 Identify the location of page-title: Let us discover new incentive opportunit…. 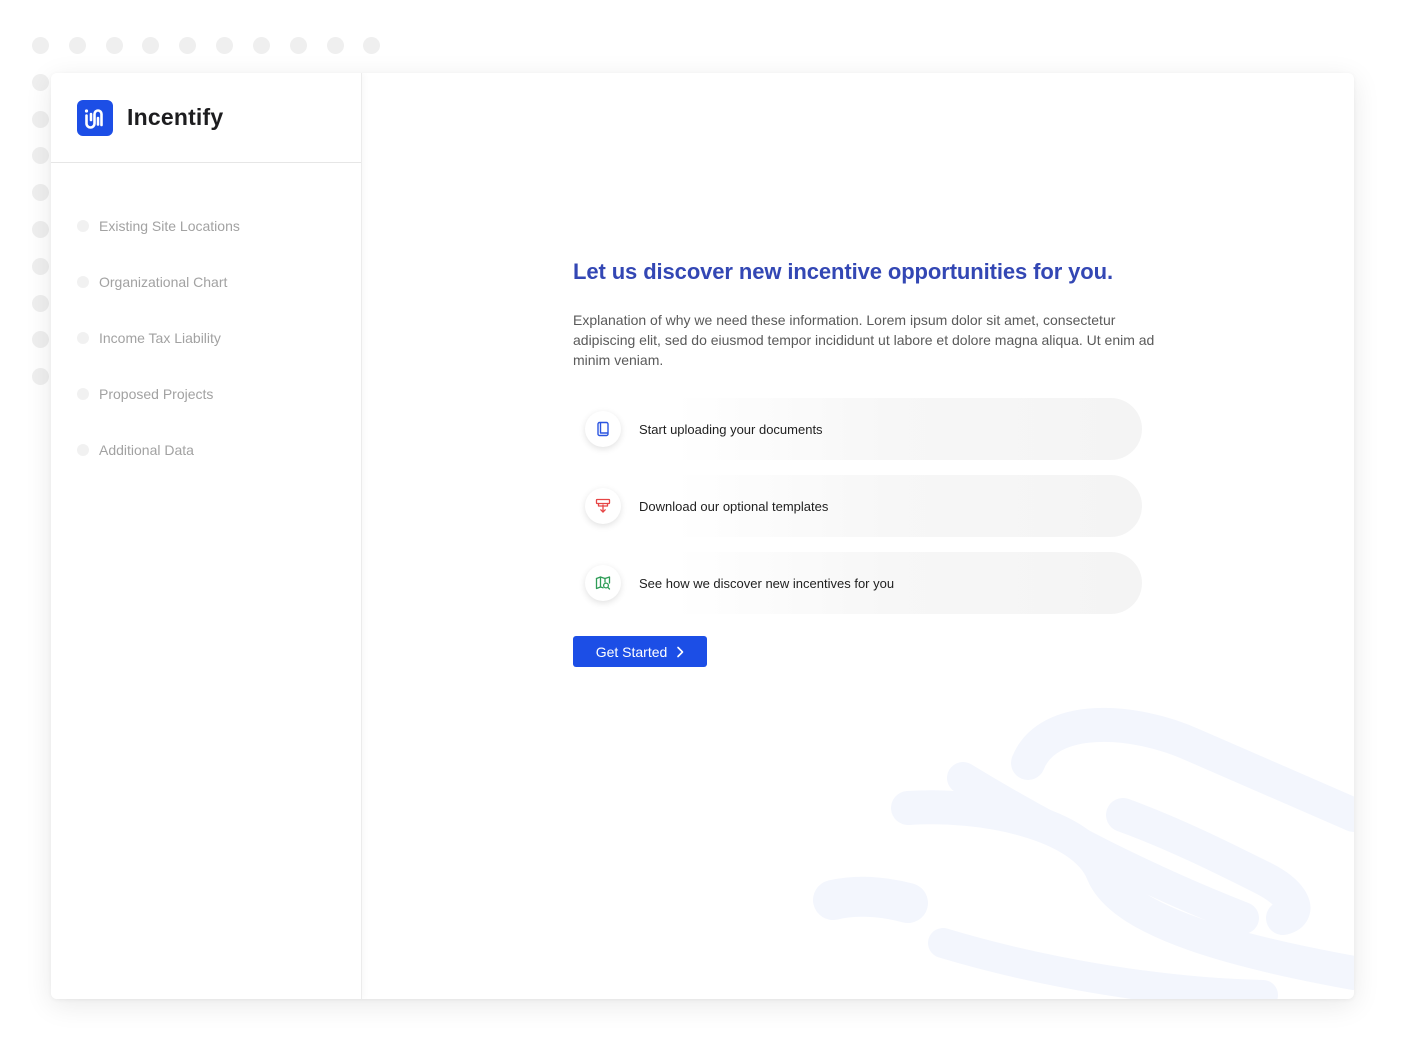
(843, 271).